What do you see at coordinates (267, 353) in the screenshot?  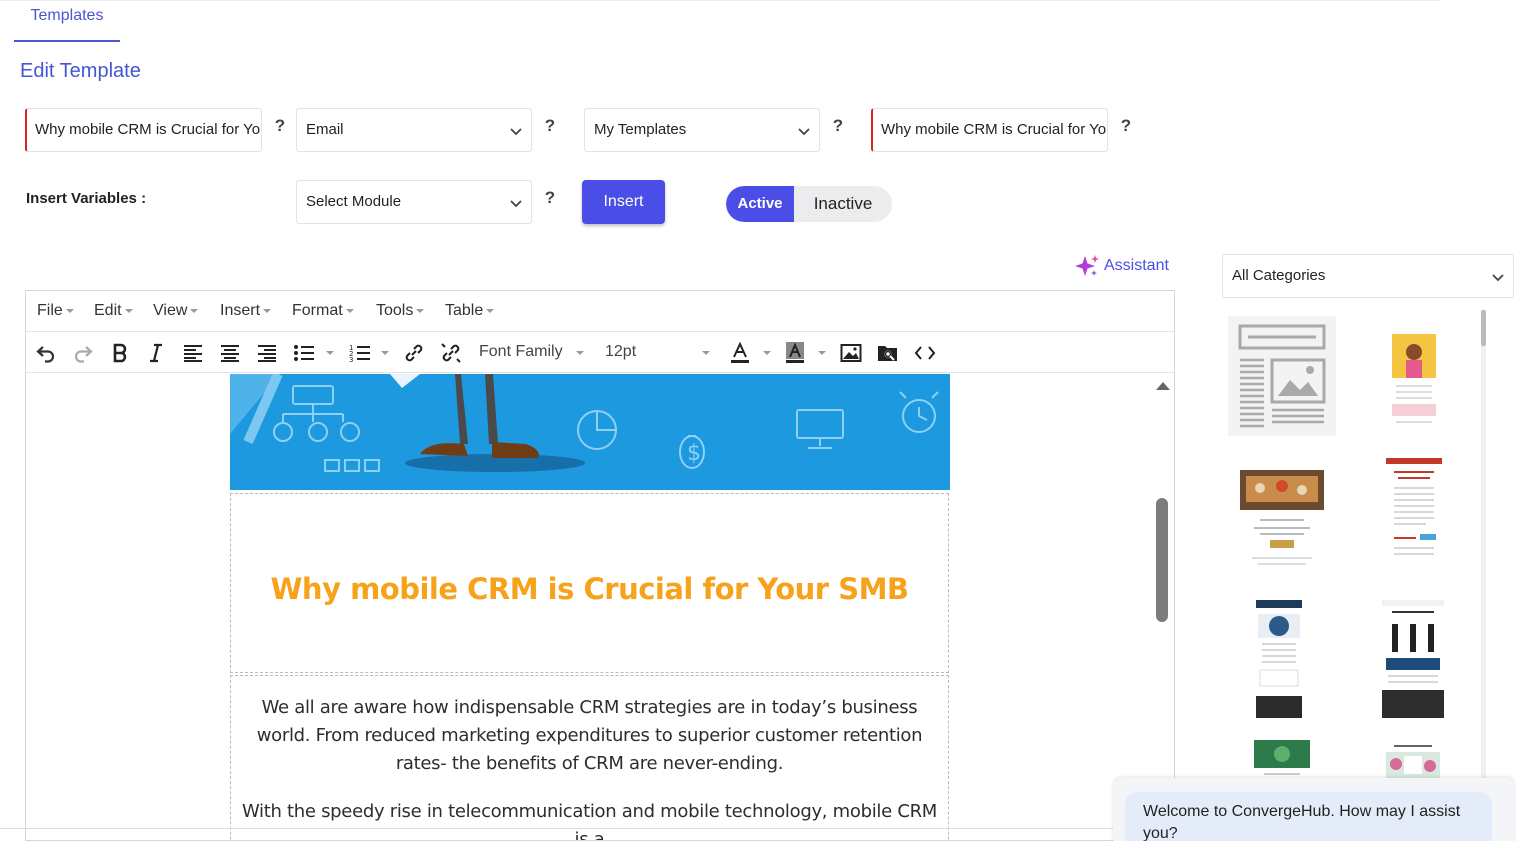 I see `align-right-icon` at bounding box center [267, 353].